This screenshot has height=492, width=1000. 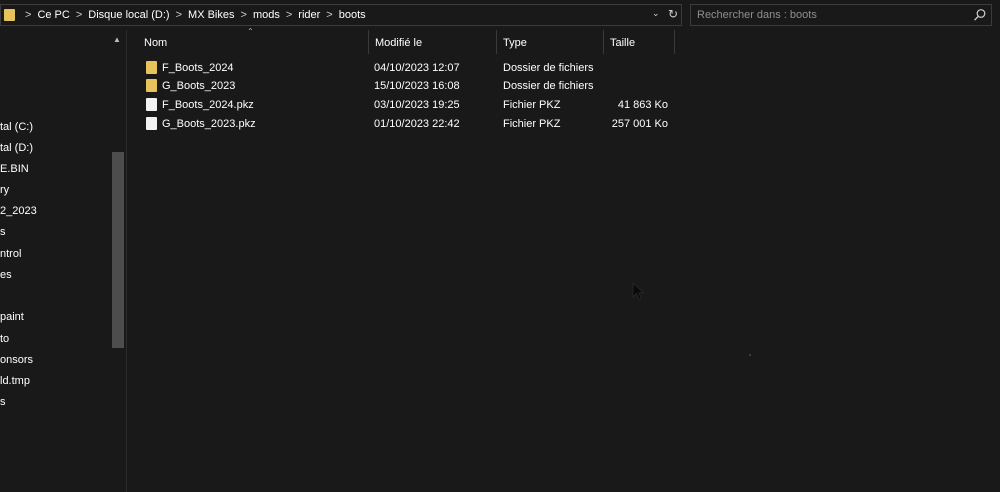 What do you see at coordinates (398, 43) in the screenshot?
I see `column-header-modified: Modifié le` at bounding box center [398, 43].